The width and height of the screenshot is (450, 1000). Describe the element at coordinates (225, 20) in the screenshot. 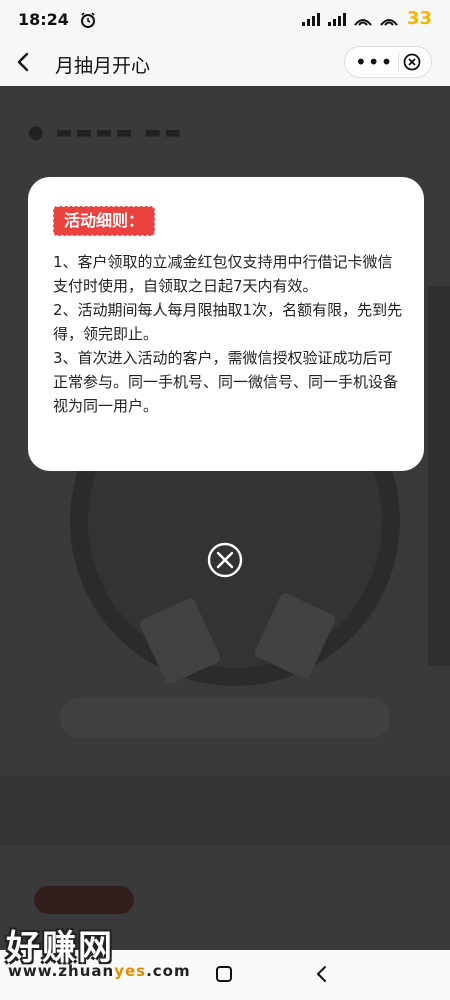

I see `status-bar: 18:24 33` at that location.